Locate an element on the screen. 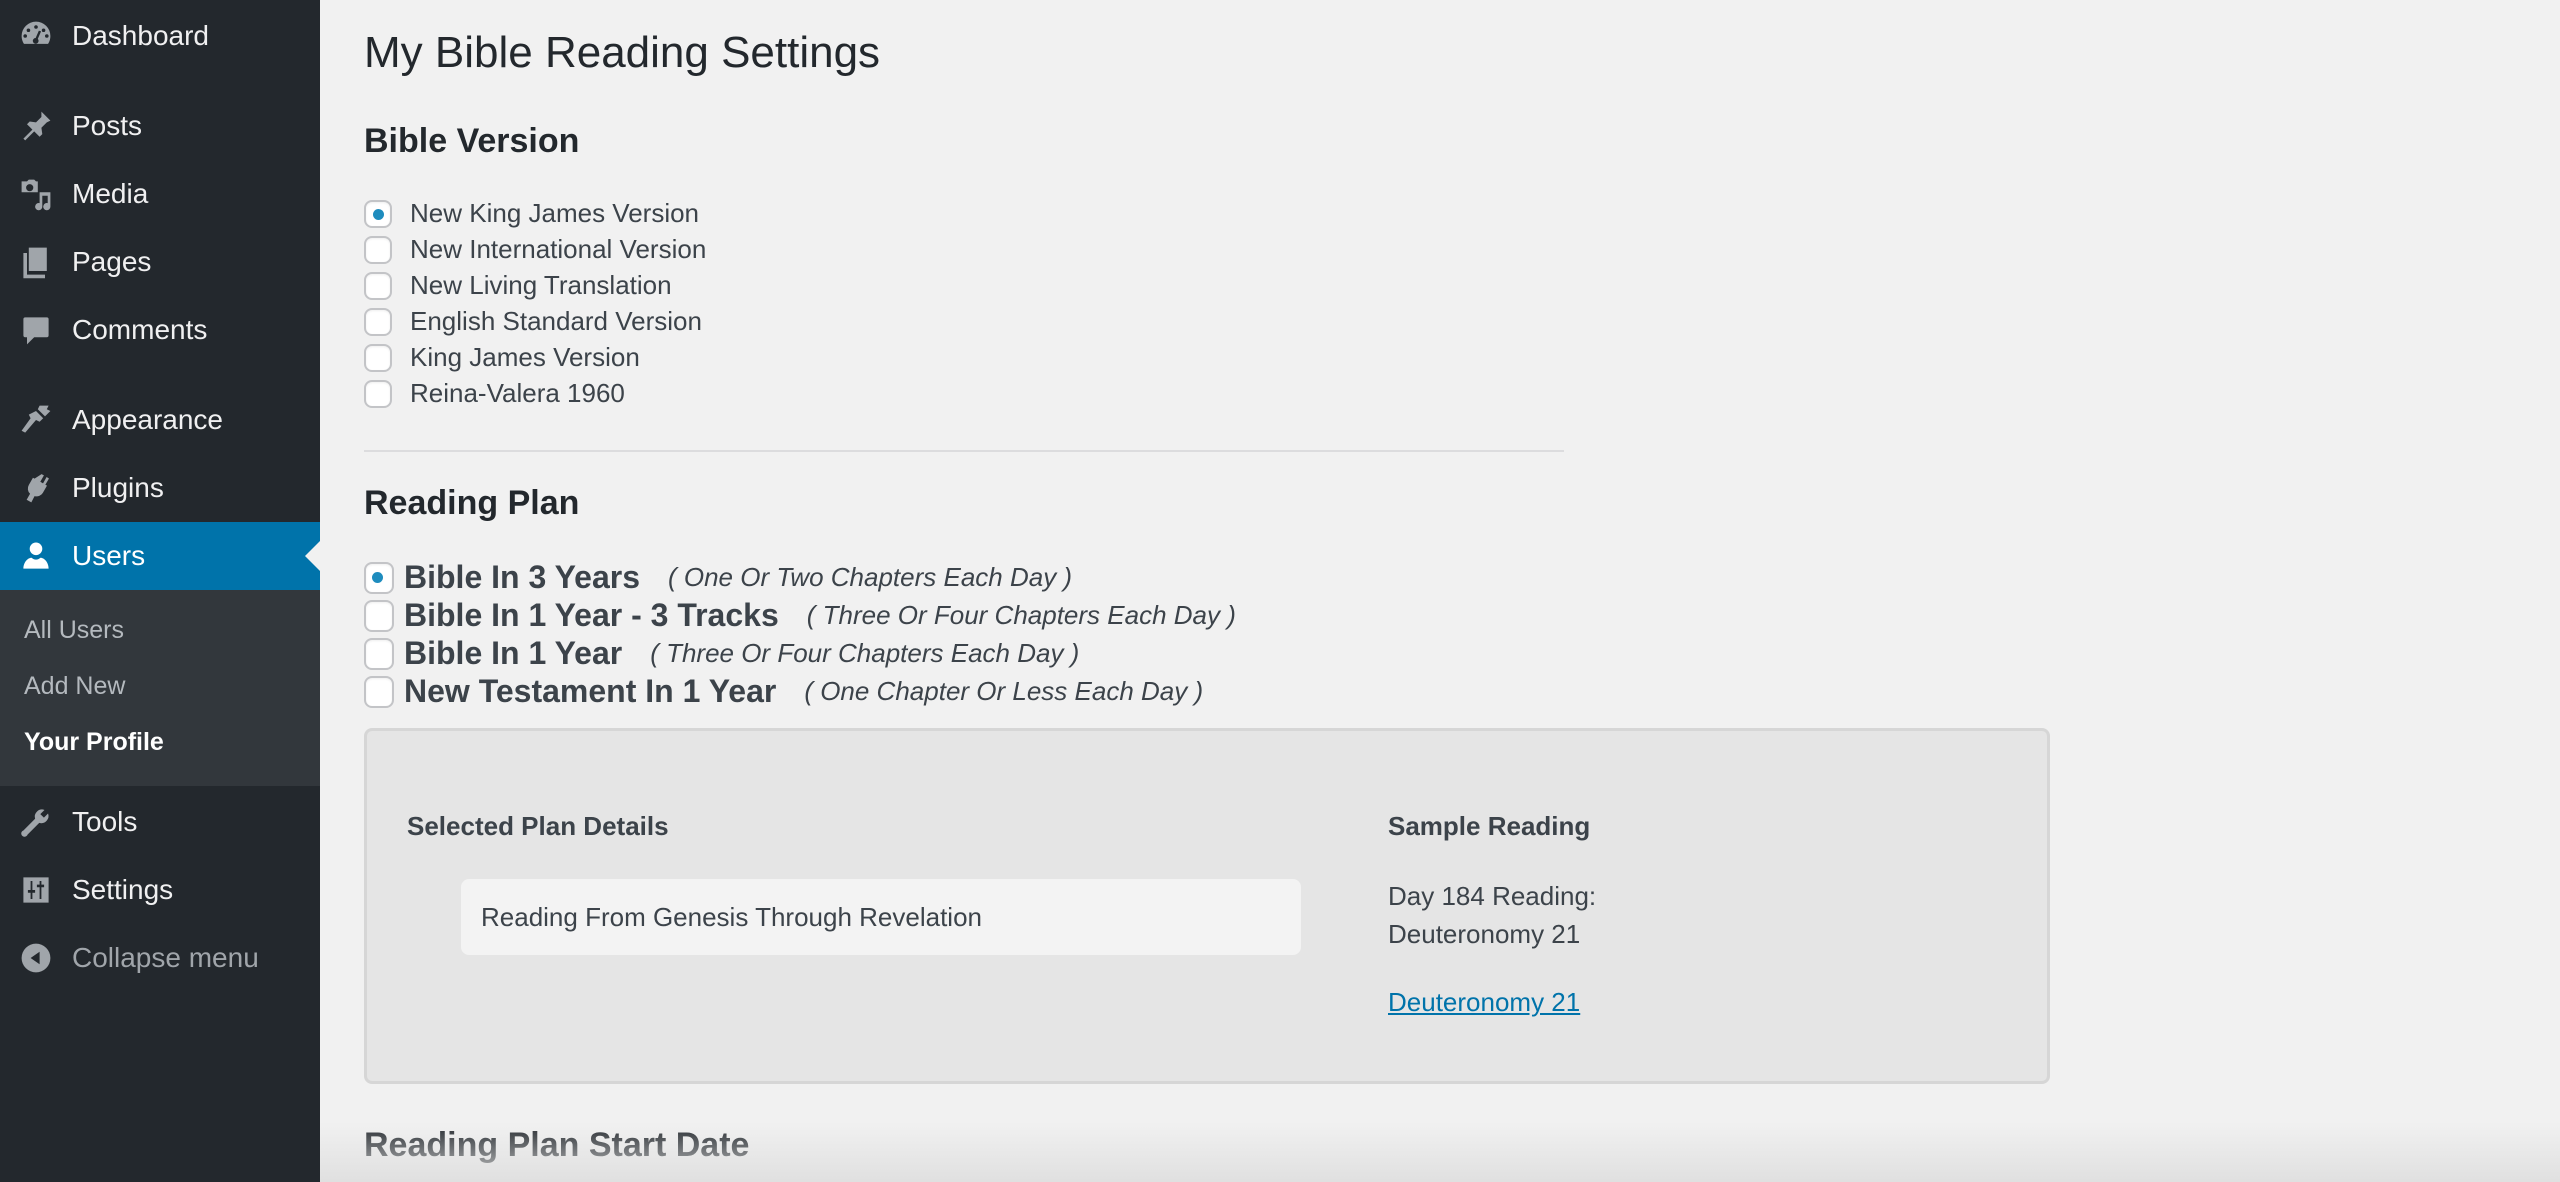 The height and width of the screenshot is (1182, 2560). plan-description: ( One Or Two Chapters Each Day ) is located at coordinates (870, 577).